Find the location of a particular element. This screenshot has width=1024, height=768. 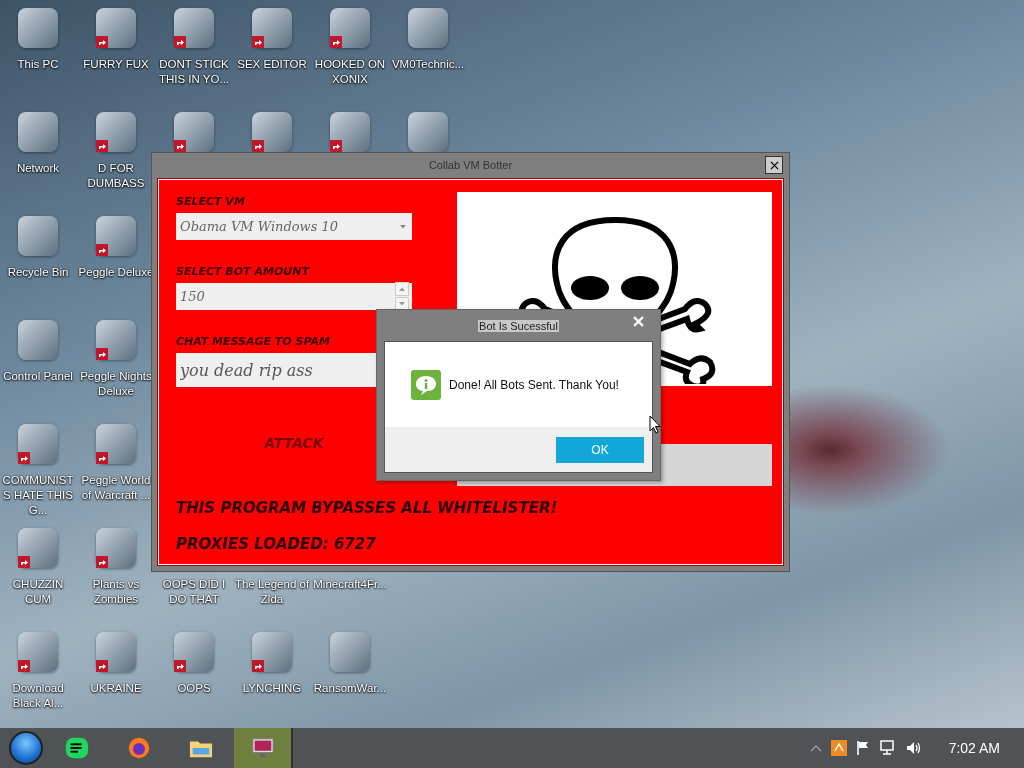

ok-button: OK is located at coordinates (600, 449).